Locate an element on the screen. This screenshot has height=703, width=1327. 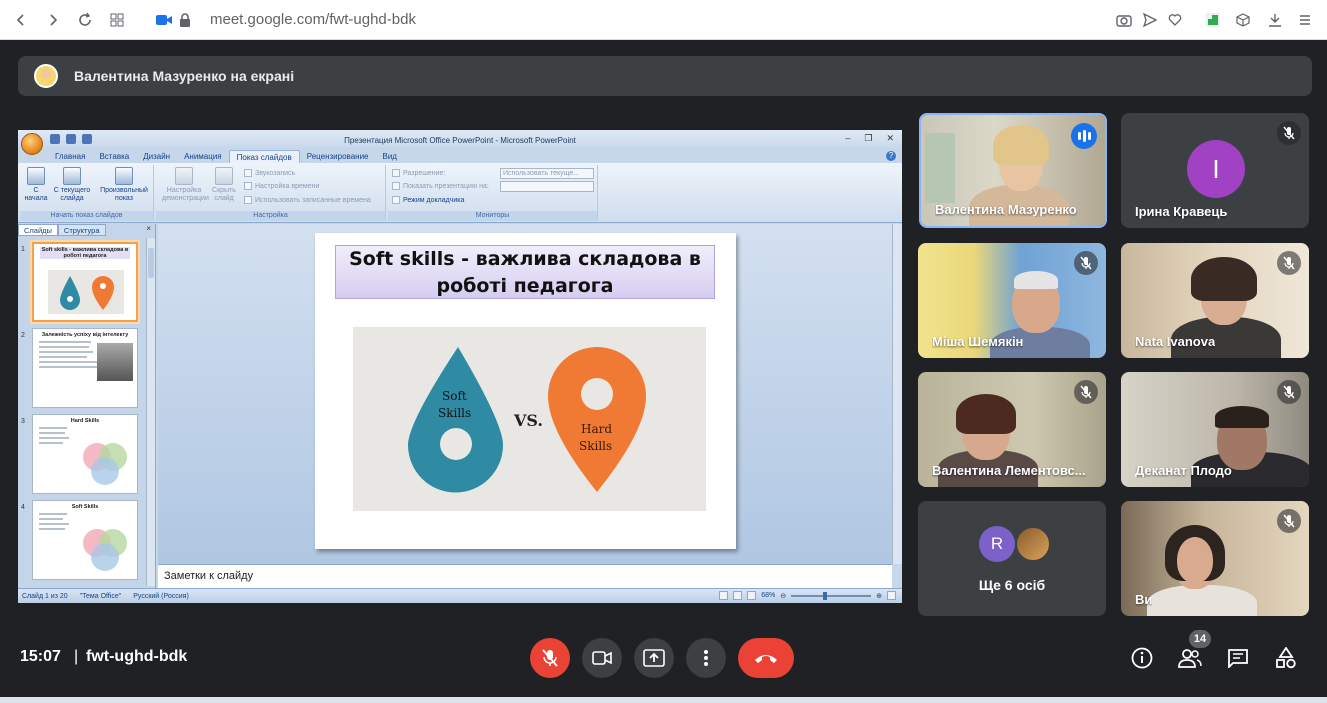
close-pane-icon: × is located at coordinates (148, 228).